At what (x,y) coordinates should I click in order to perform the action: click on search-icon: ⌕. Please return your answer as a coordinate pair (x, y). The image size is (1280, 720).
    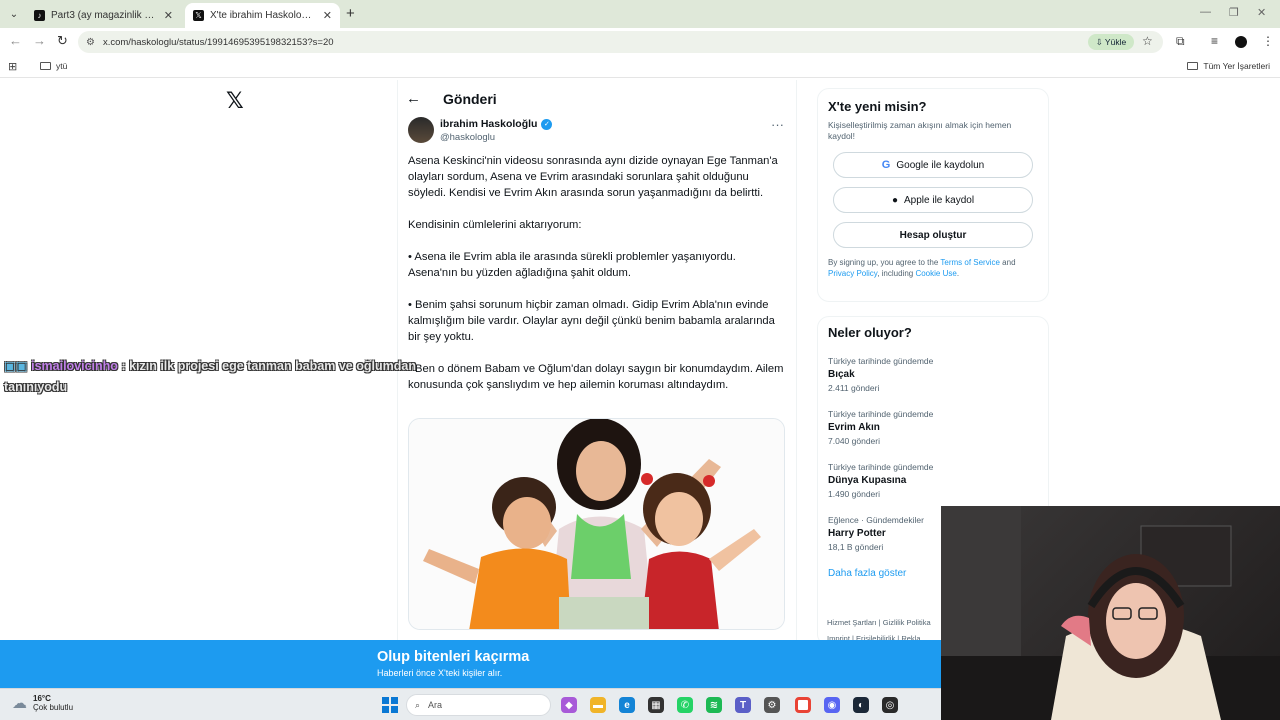
    Looking at the image, I should click on (418, 704).